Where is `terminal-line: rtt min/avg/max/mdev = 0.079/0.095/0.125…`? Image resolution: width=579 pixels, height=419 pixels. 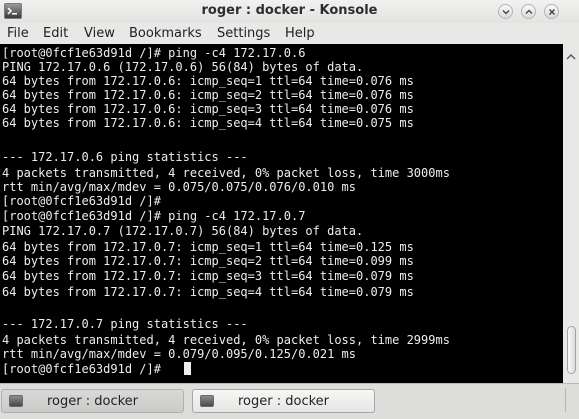
terminal-line: rtt min/avg/max/mdev = 0.079/0.095/0.125… is located at coordinates (179, 354).